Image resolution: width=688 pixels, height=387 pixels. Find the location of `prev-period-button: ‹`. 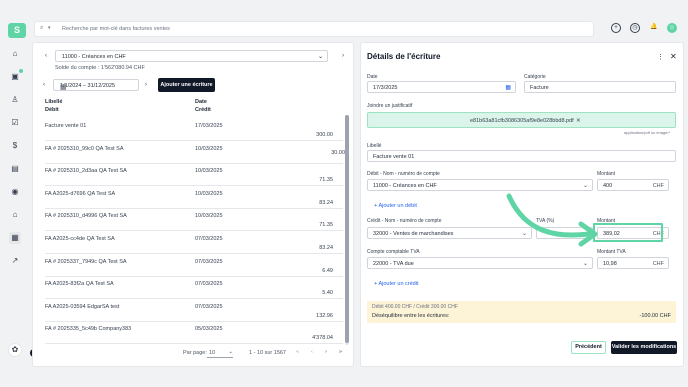

prev-period-button: ‹ is located at coordinates (44, 85).